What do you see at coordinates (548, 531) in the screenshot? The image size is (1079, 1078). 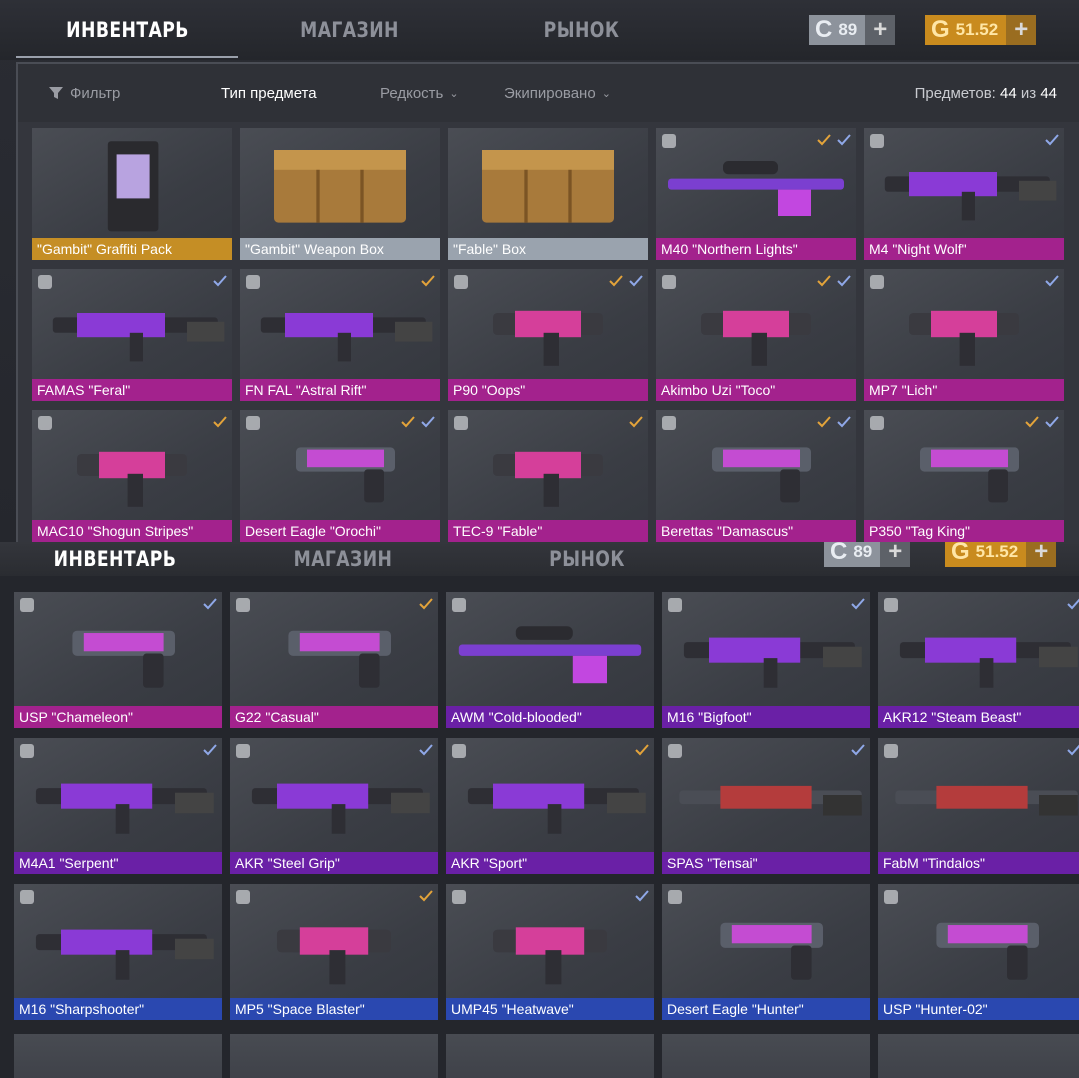 I see `item-name: TEC-9 "Fable"` at bounding box center [548, 531].